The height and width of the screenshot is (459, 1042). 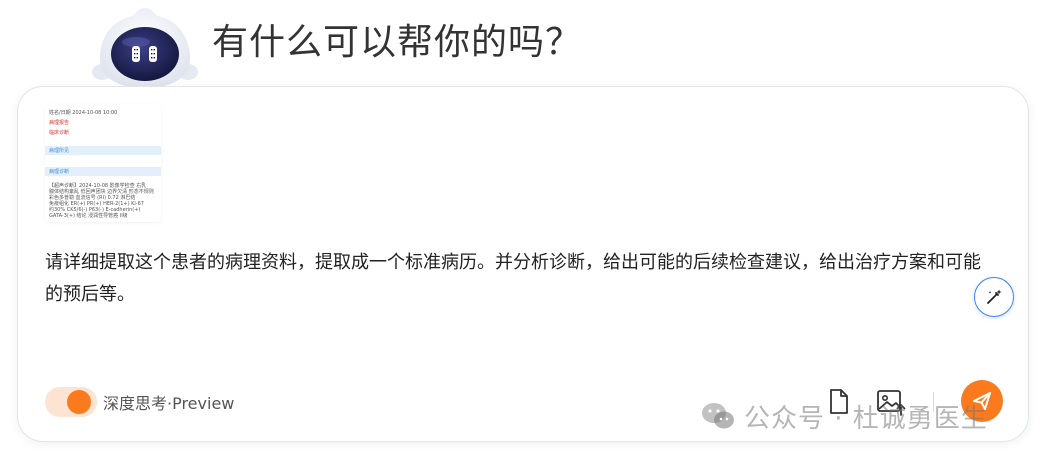 I want to click on optimize-prompt-button, so click(x=994, y=297).